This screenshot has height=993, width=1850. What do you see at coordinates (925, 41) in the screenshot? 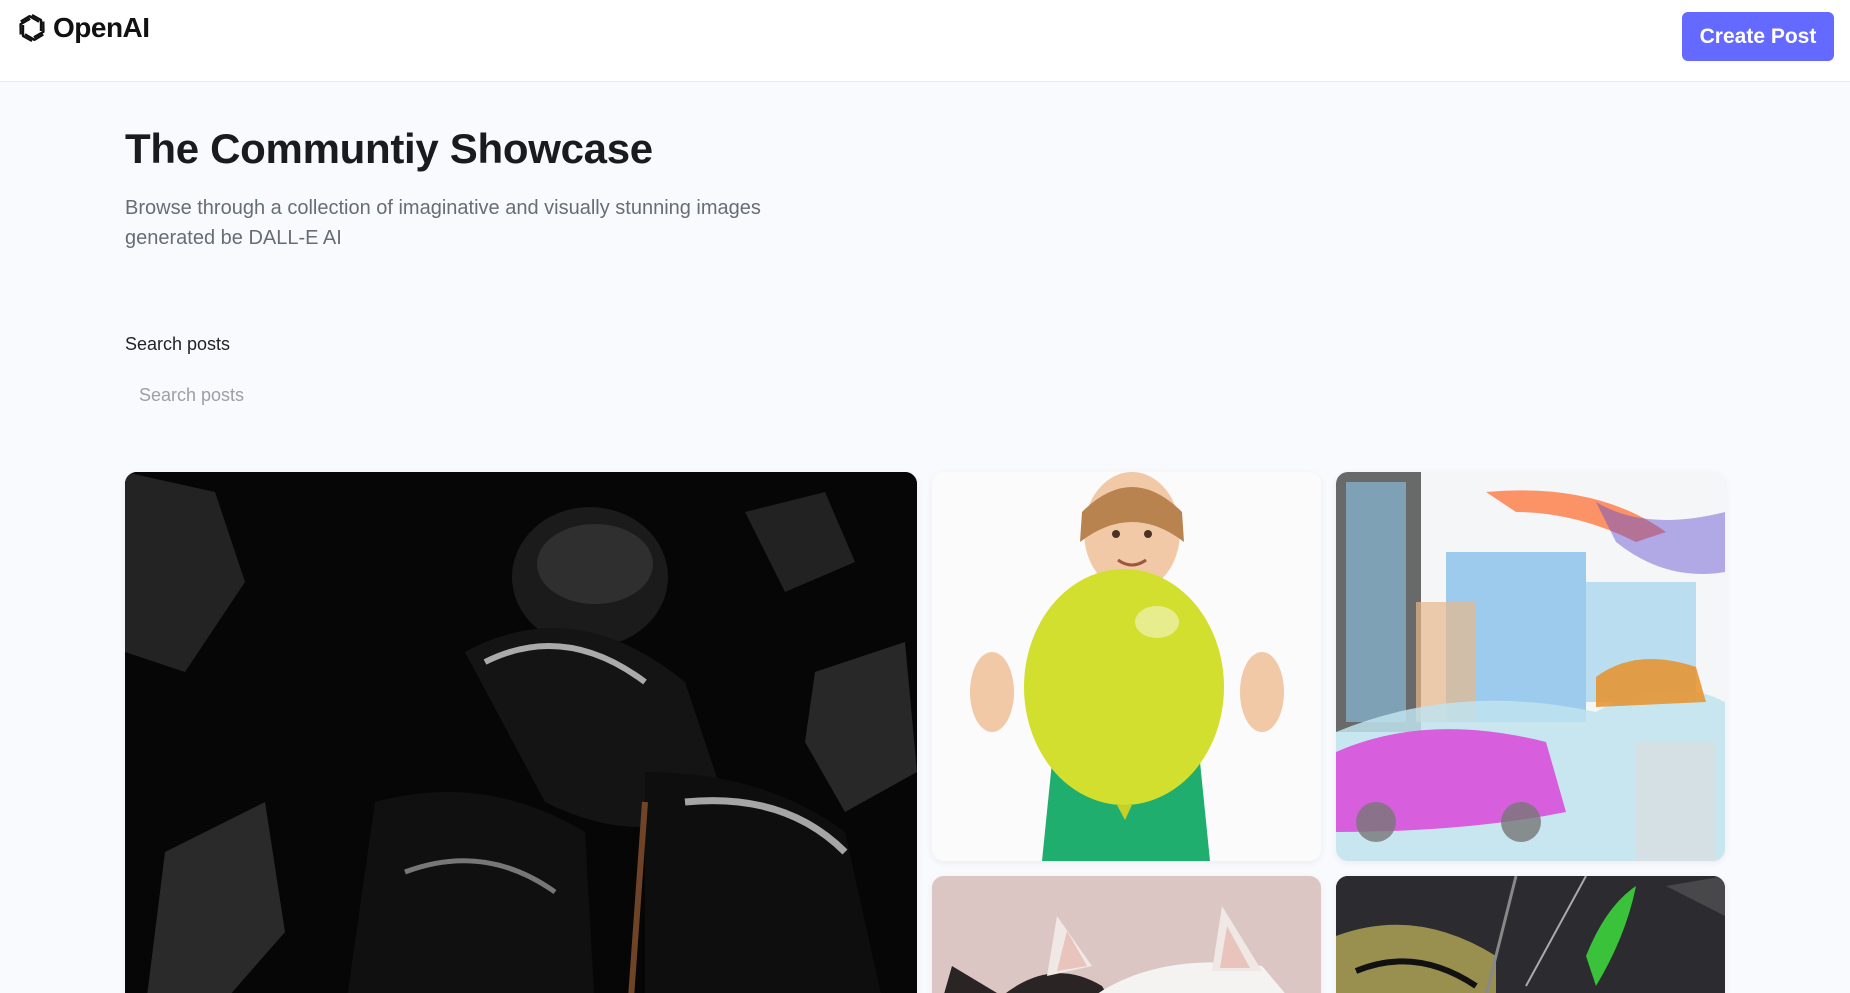
I see `top-navbar: OpenAI Create Post` at bounding box center [925, 41].